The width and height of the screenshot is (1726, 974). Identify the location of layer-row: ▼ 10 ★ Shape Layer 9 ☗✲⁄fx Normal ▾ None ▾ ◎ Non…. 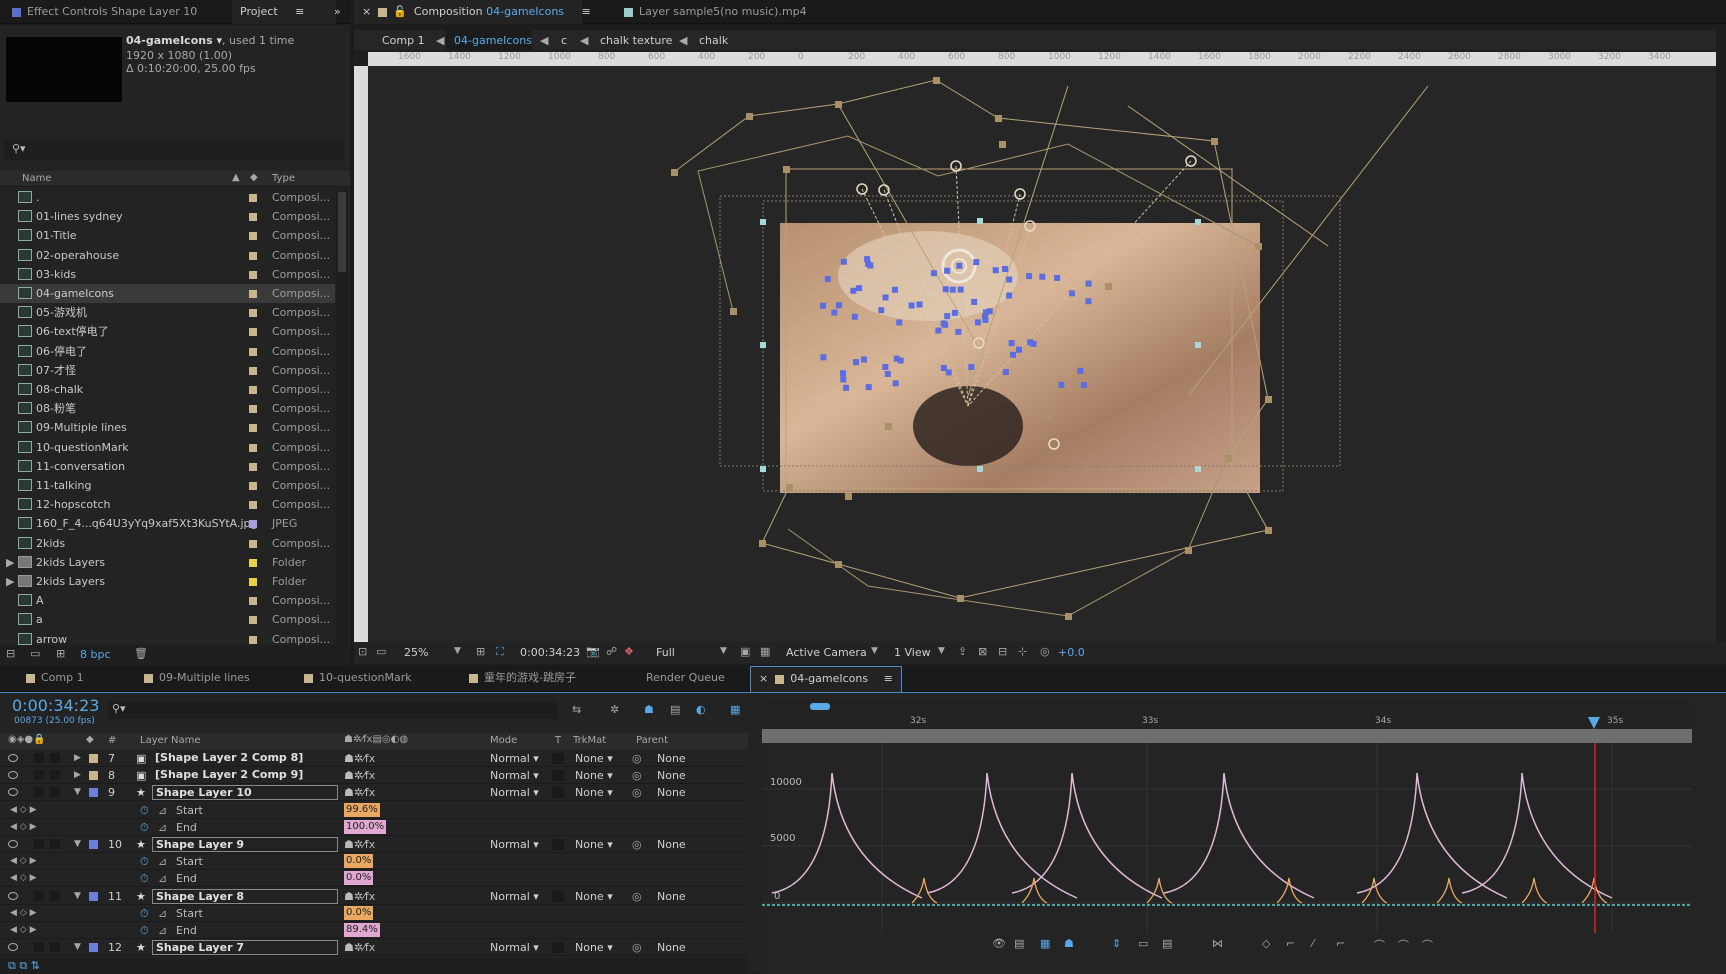
(374, 844).